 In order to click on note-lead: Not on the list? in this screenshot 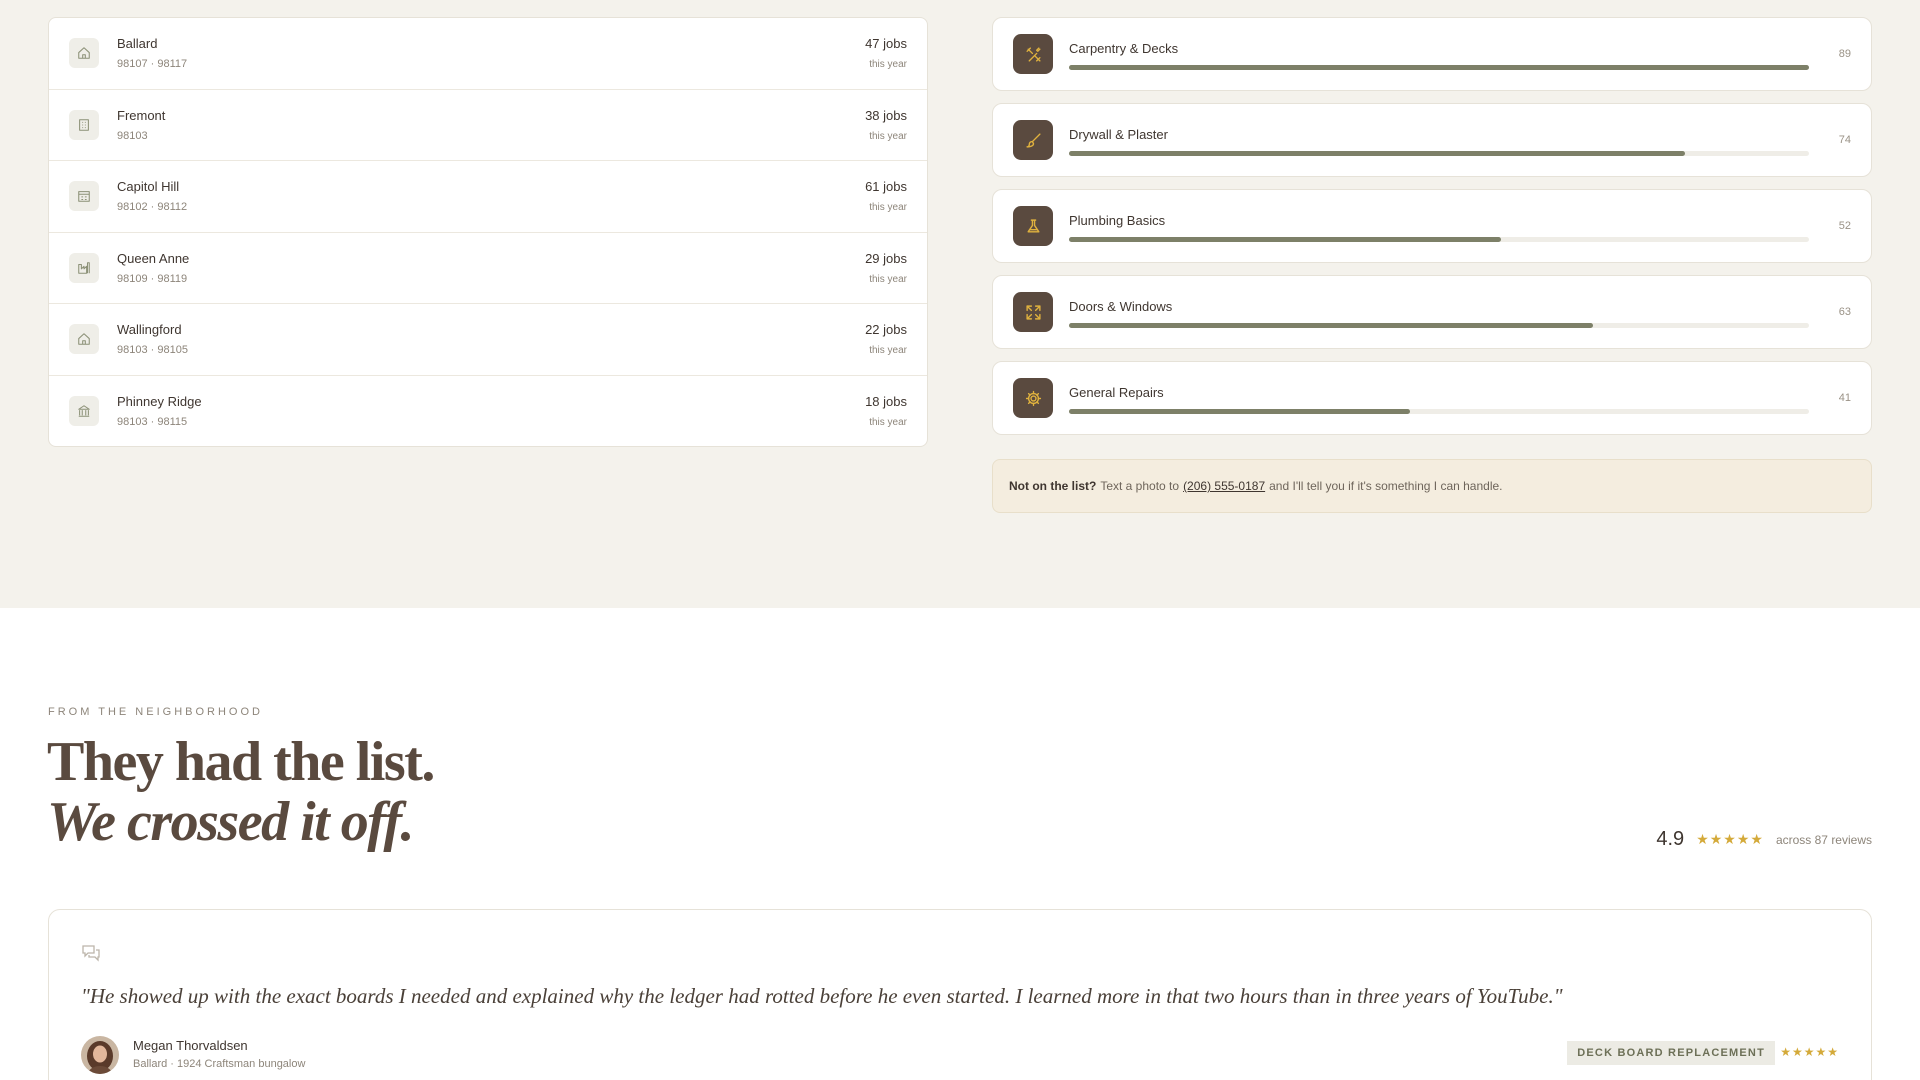, I will do `click(1053, 486)`.